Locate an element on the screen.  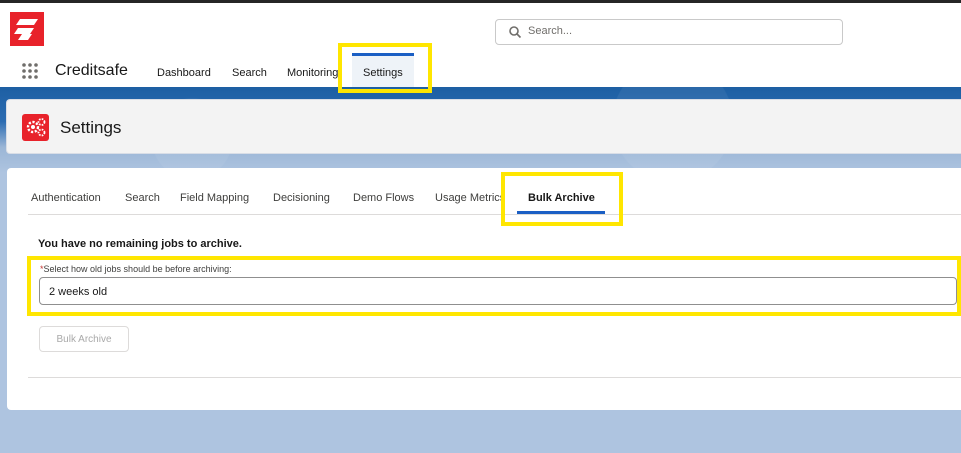
tab-demo-flows: Demo Flows is located at coordinates (383, 198).